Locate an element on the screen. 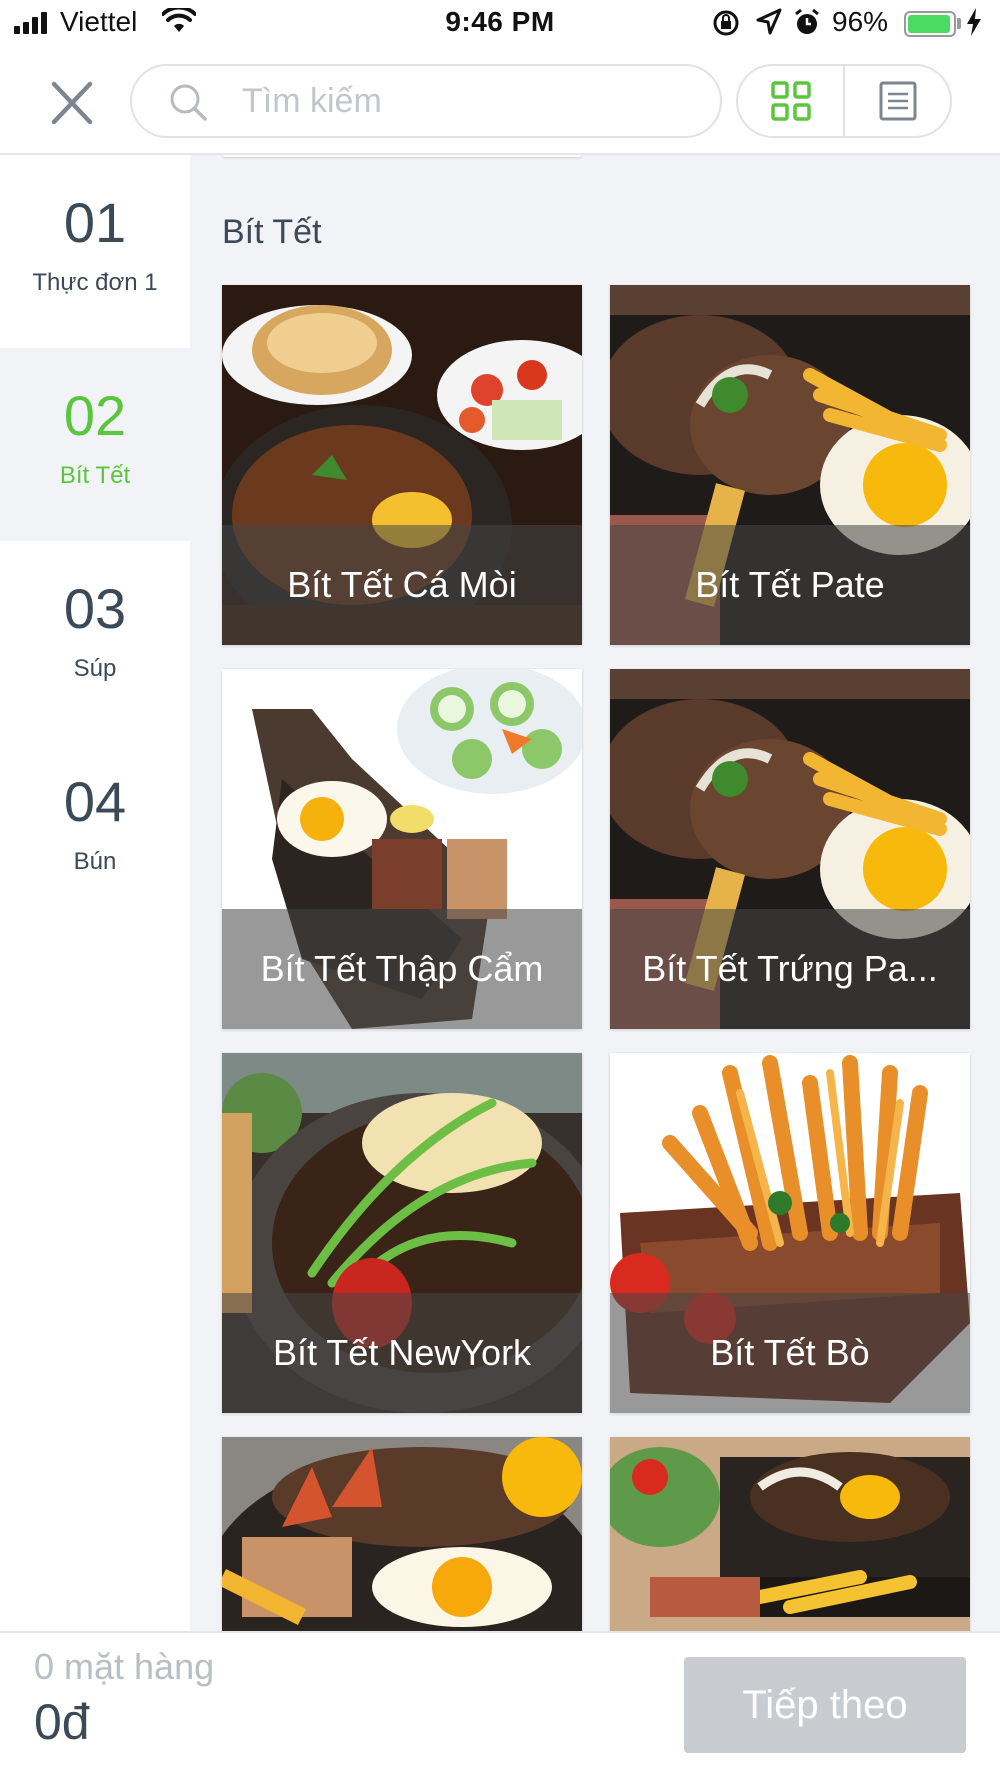  category-label: Bún is located at coordinates (95, 861).